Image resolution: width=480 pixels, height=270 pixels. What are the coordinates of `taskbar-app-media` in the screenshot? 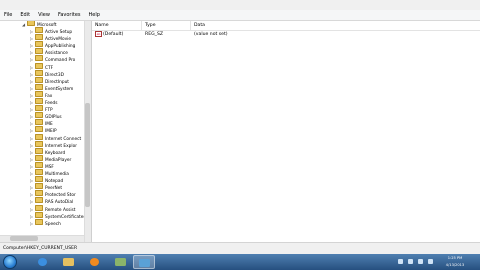 It's located at (95, 262).